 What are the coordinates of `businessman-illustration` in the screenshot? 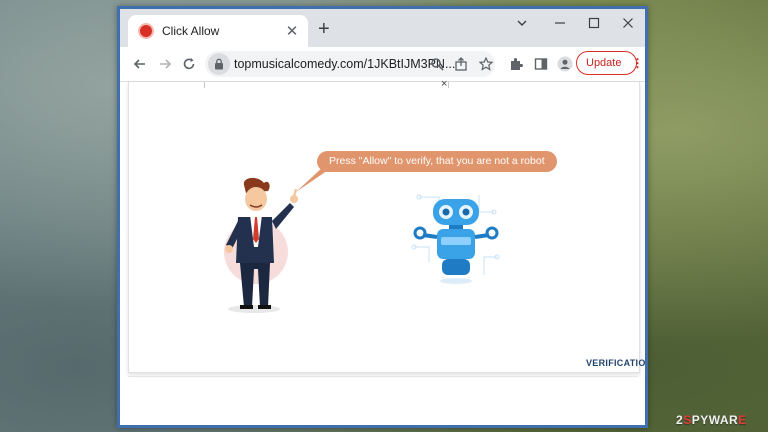 It's located at (261, 245).